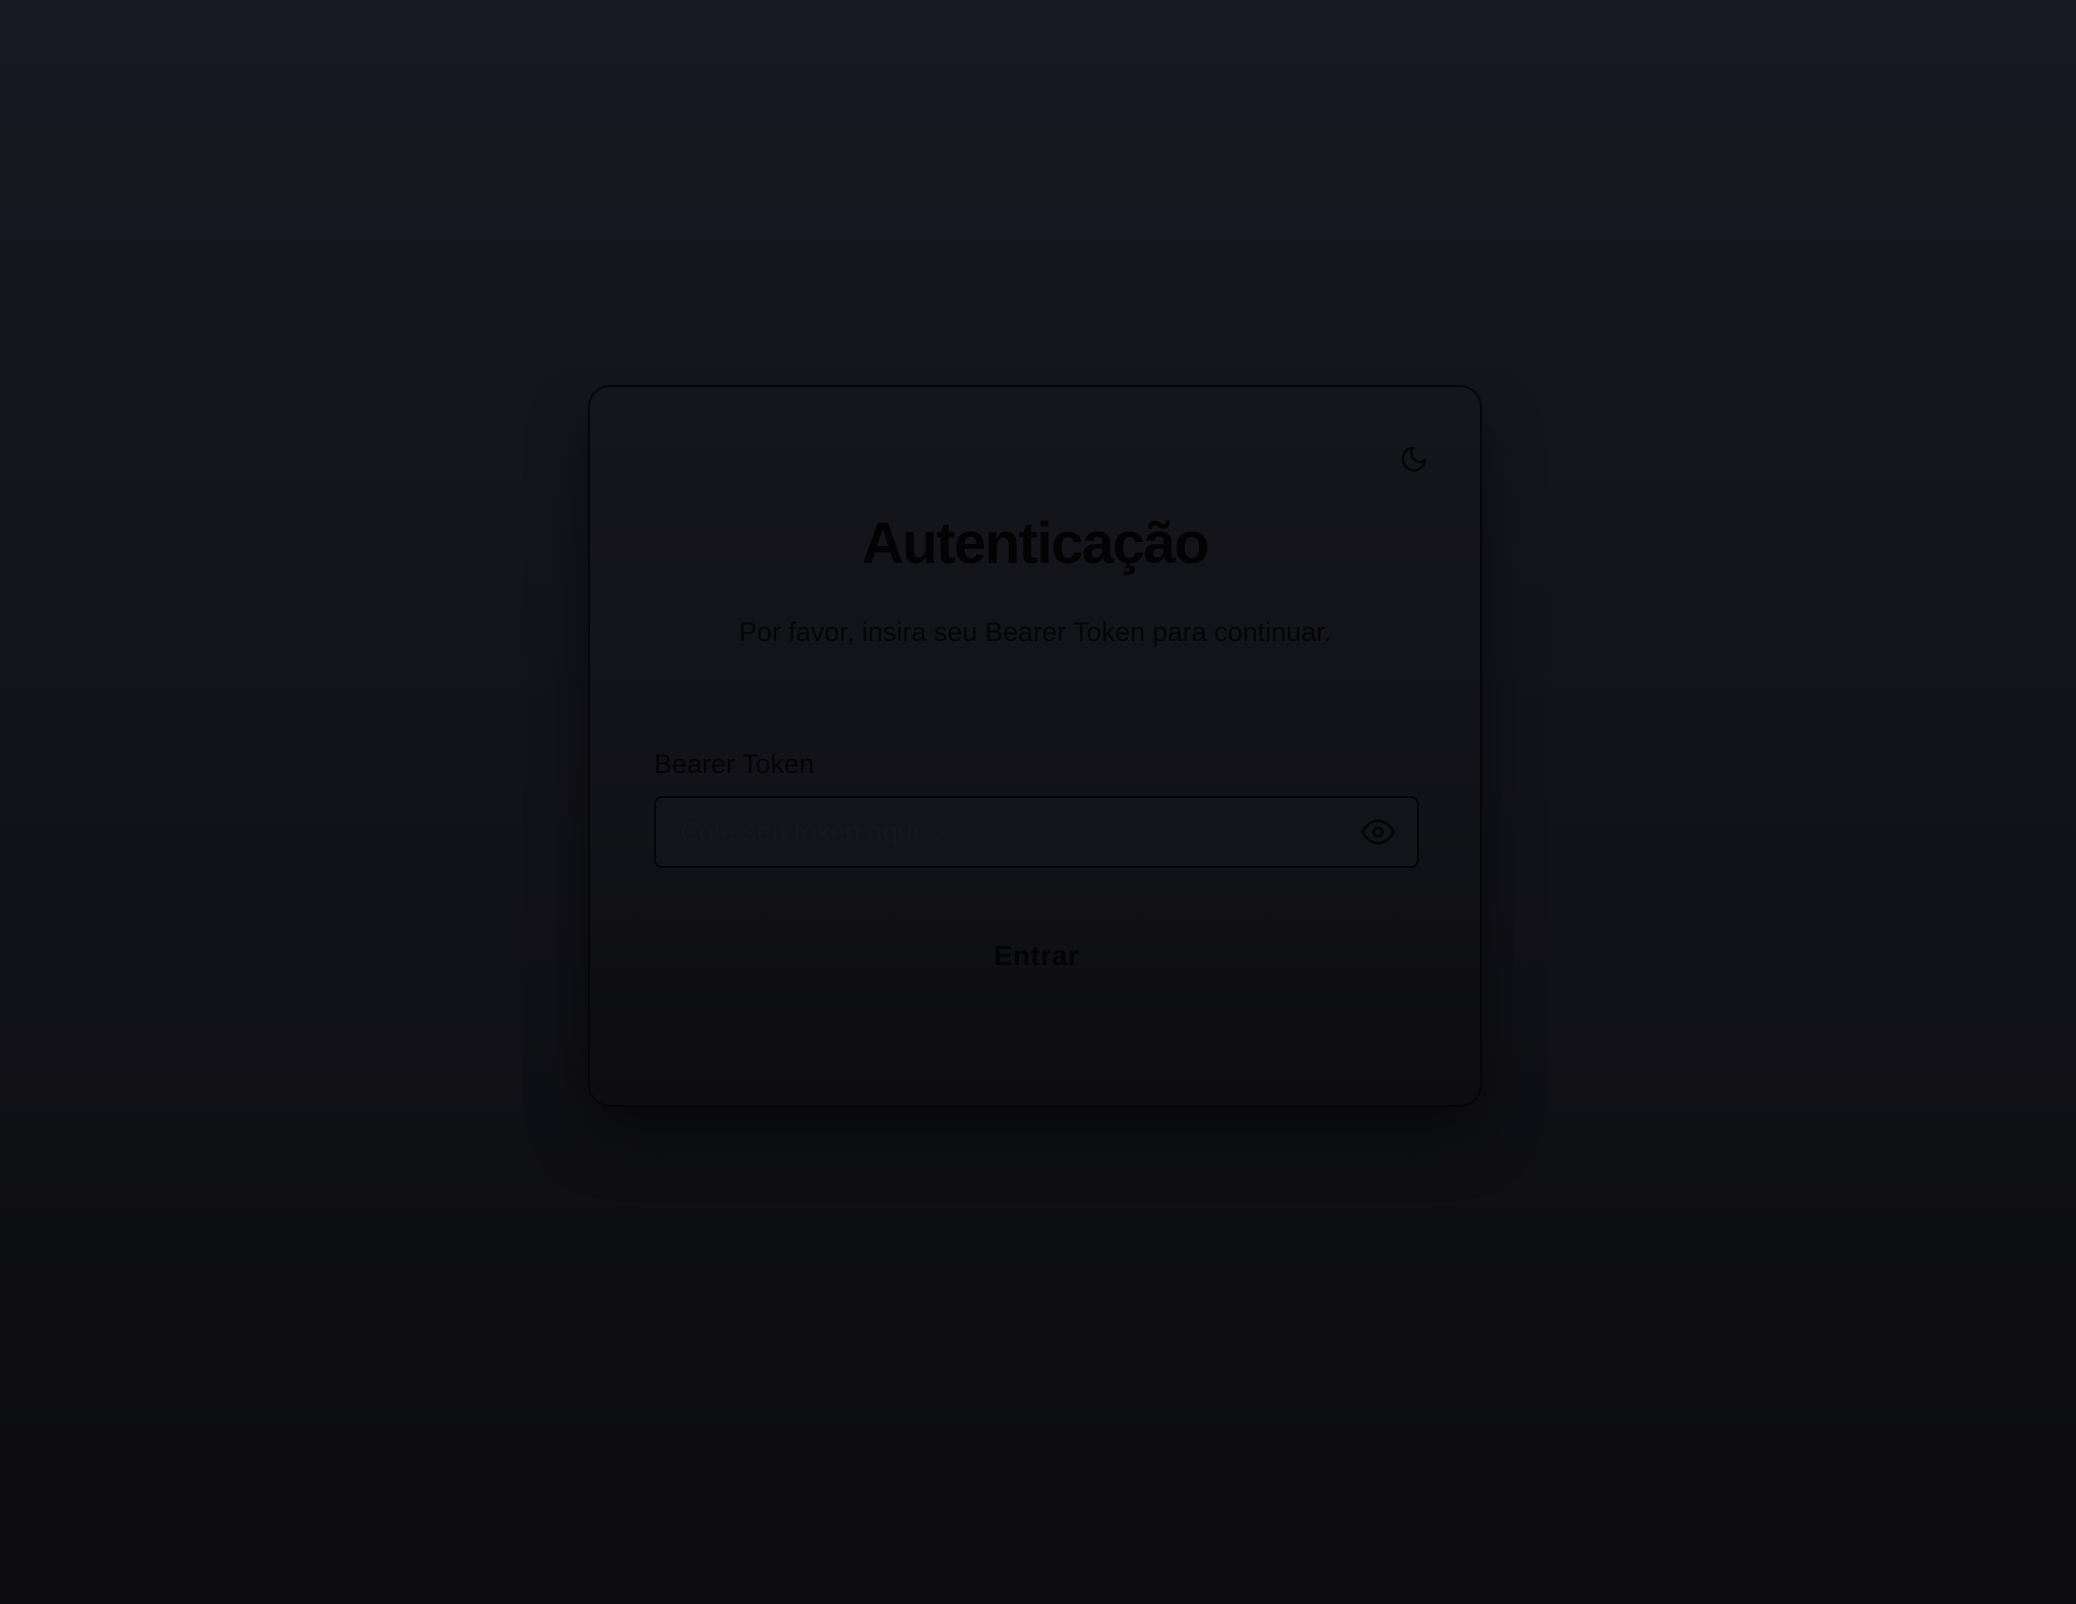  Describe the element at coordinates (1036, 956) in the screenshot. I see `submit-button: Entrar` at that location.